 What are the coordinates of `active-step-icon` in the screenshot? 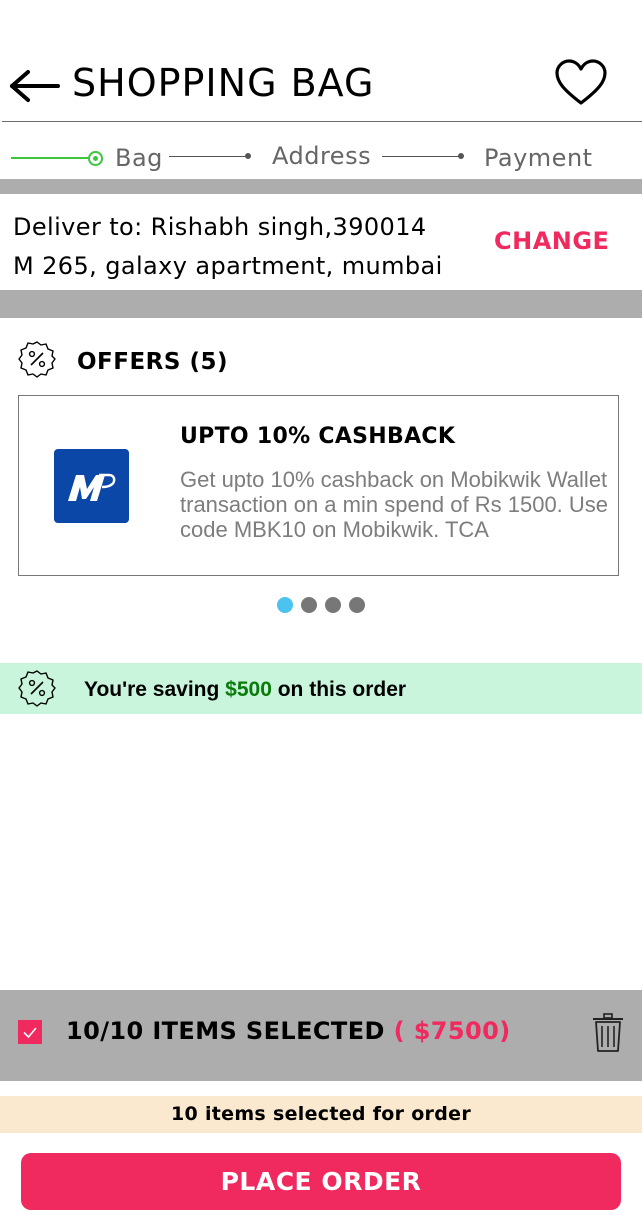 It's located at (95, 158).